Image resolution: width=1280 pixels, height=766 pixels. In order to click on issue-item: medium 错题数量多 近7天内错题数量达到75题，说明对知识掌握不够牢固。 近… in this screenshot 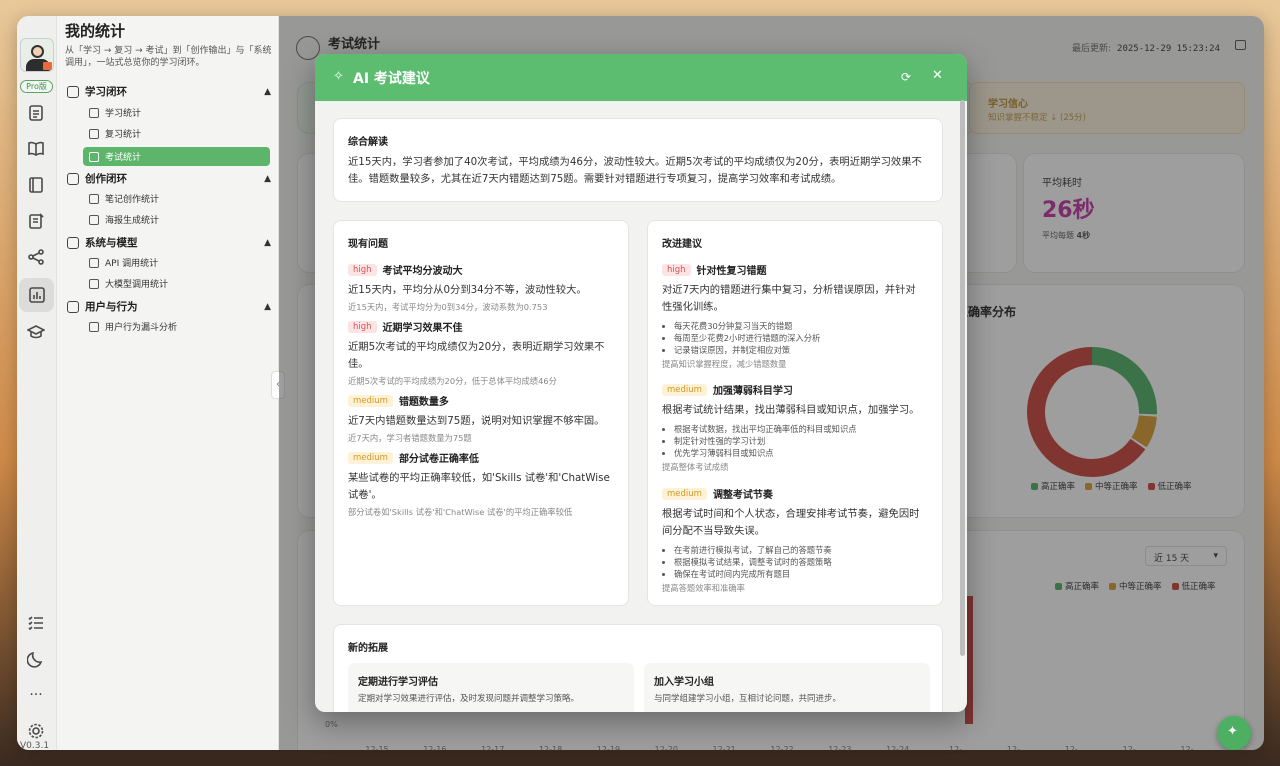, I will do `click(476, 418)`.